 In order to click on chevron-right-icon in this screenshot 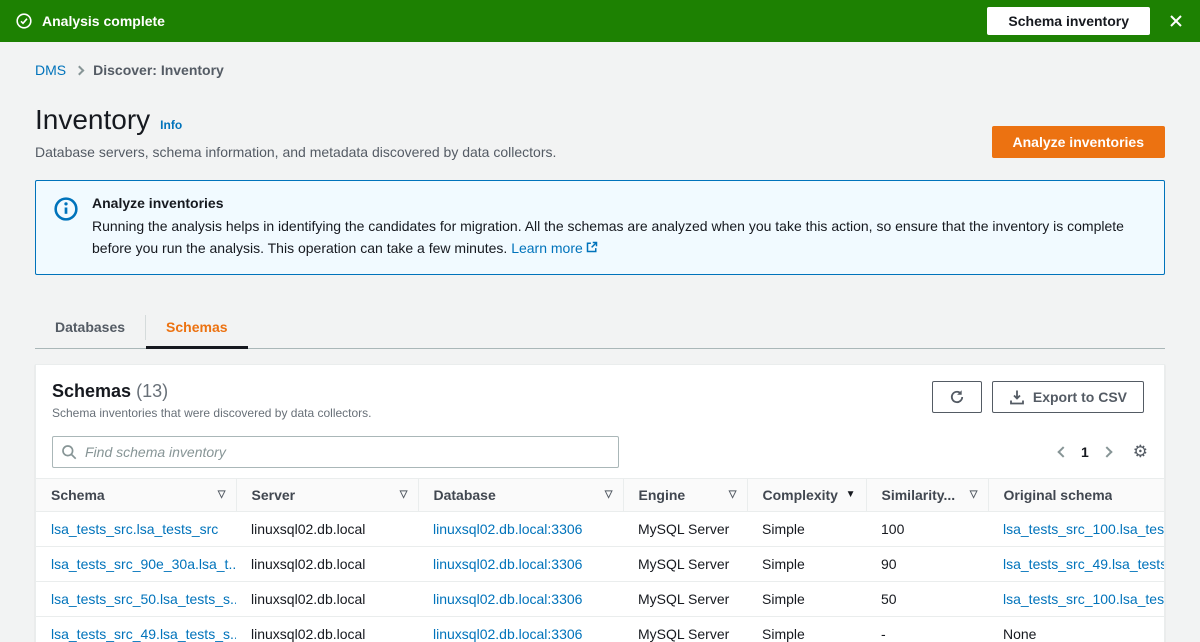, I will do `click(79, 70)`.